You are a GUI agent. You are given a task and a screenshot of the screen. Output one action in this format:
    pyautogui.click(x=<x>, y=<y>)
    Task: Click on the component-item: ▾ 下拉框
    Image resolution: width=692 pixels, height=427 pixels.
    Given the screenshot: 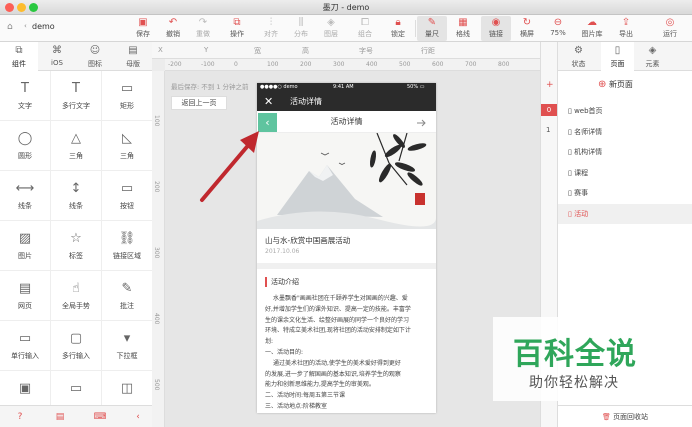 What is the action you would take?
    pyautogui.click(x=127, y=346)
    